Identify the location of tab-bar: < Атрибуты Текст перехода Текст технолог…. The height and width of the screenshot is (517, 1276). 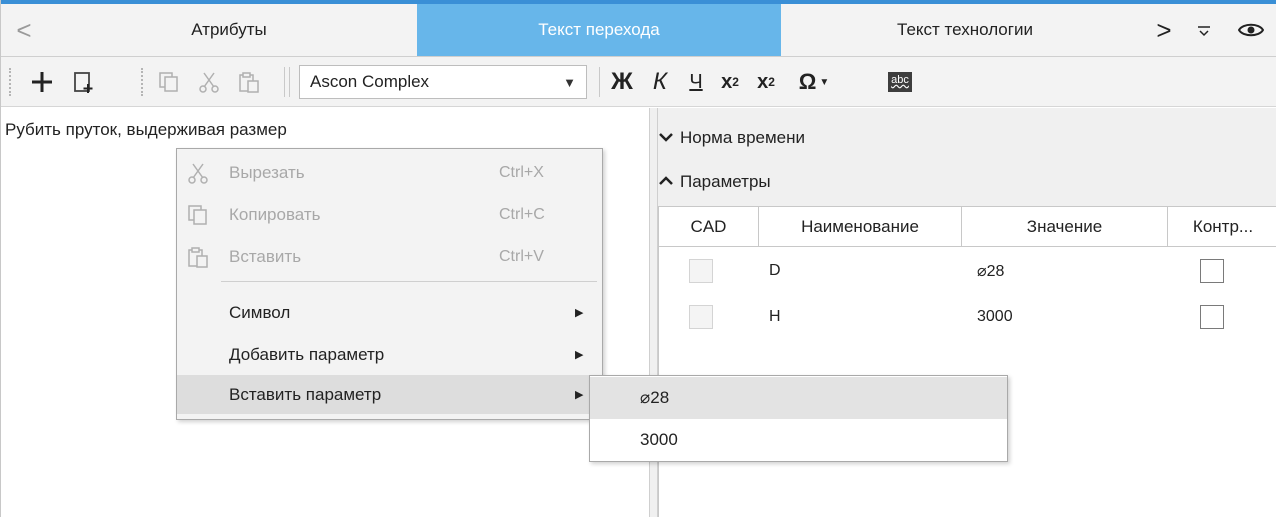
(638, 28).